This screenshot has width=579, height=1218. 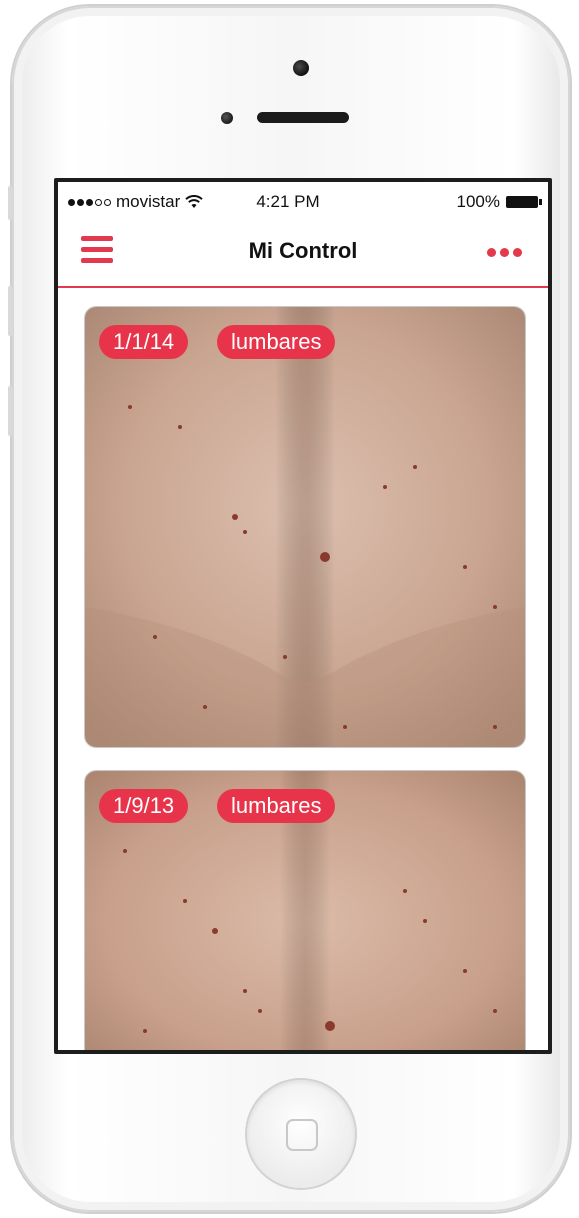 I want to click on date-tag: 1/1/14, so click(x=144, y=342).